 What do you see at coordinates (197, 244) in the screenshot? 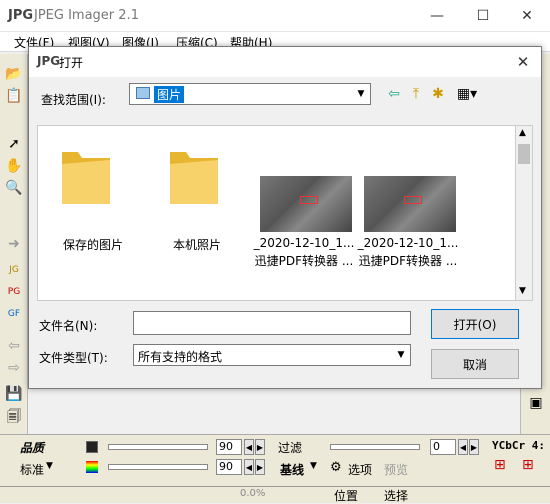
I see `folder-label: 本机照片` at bounding box center [197, 244].